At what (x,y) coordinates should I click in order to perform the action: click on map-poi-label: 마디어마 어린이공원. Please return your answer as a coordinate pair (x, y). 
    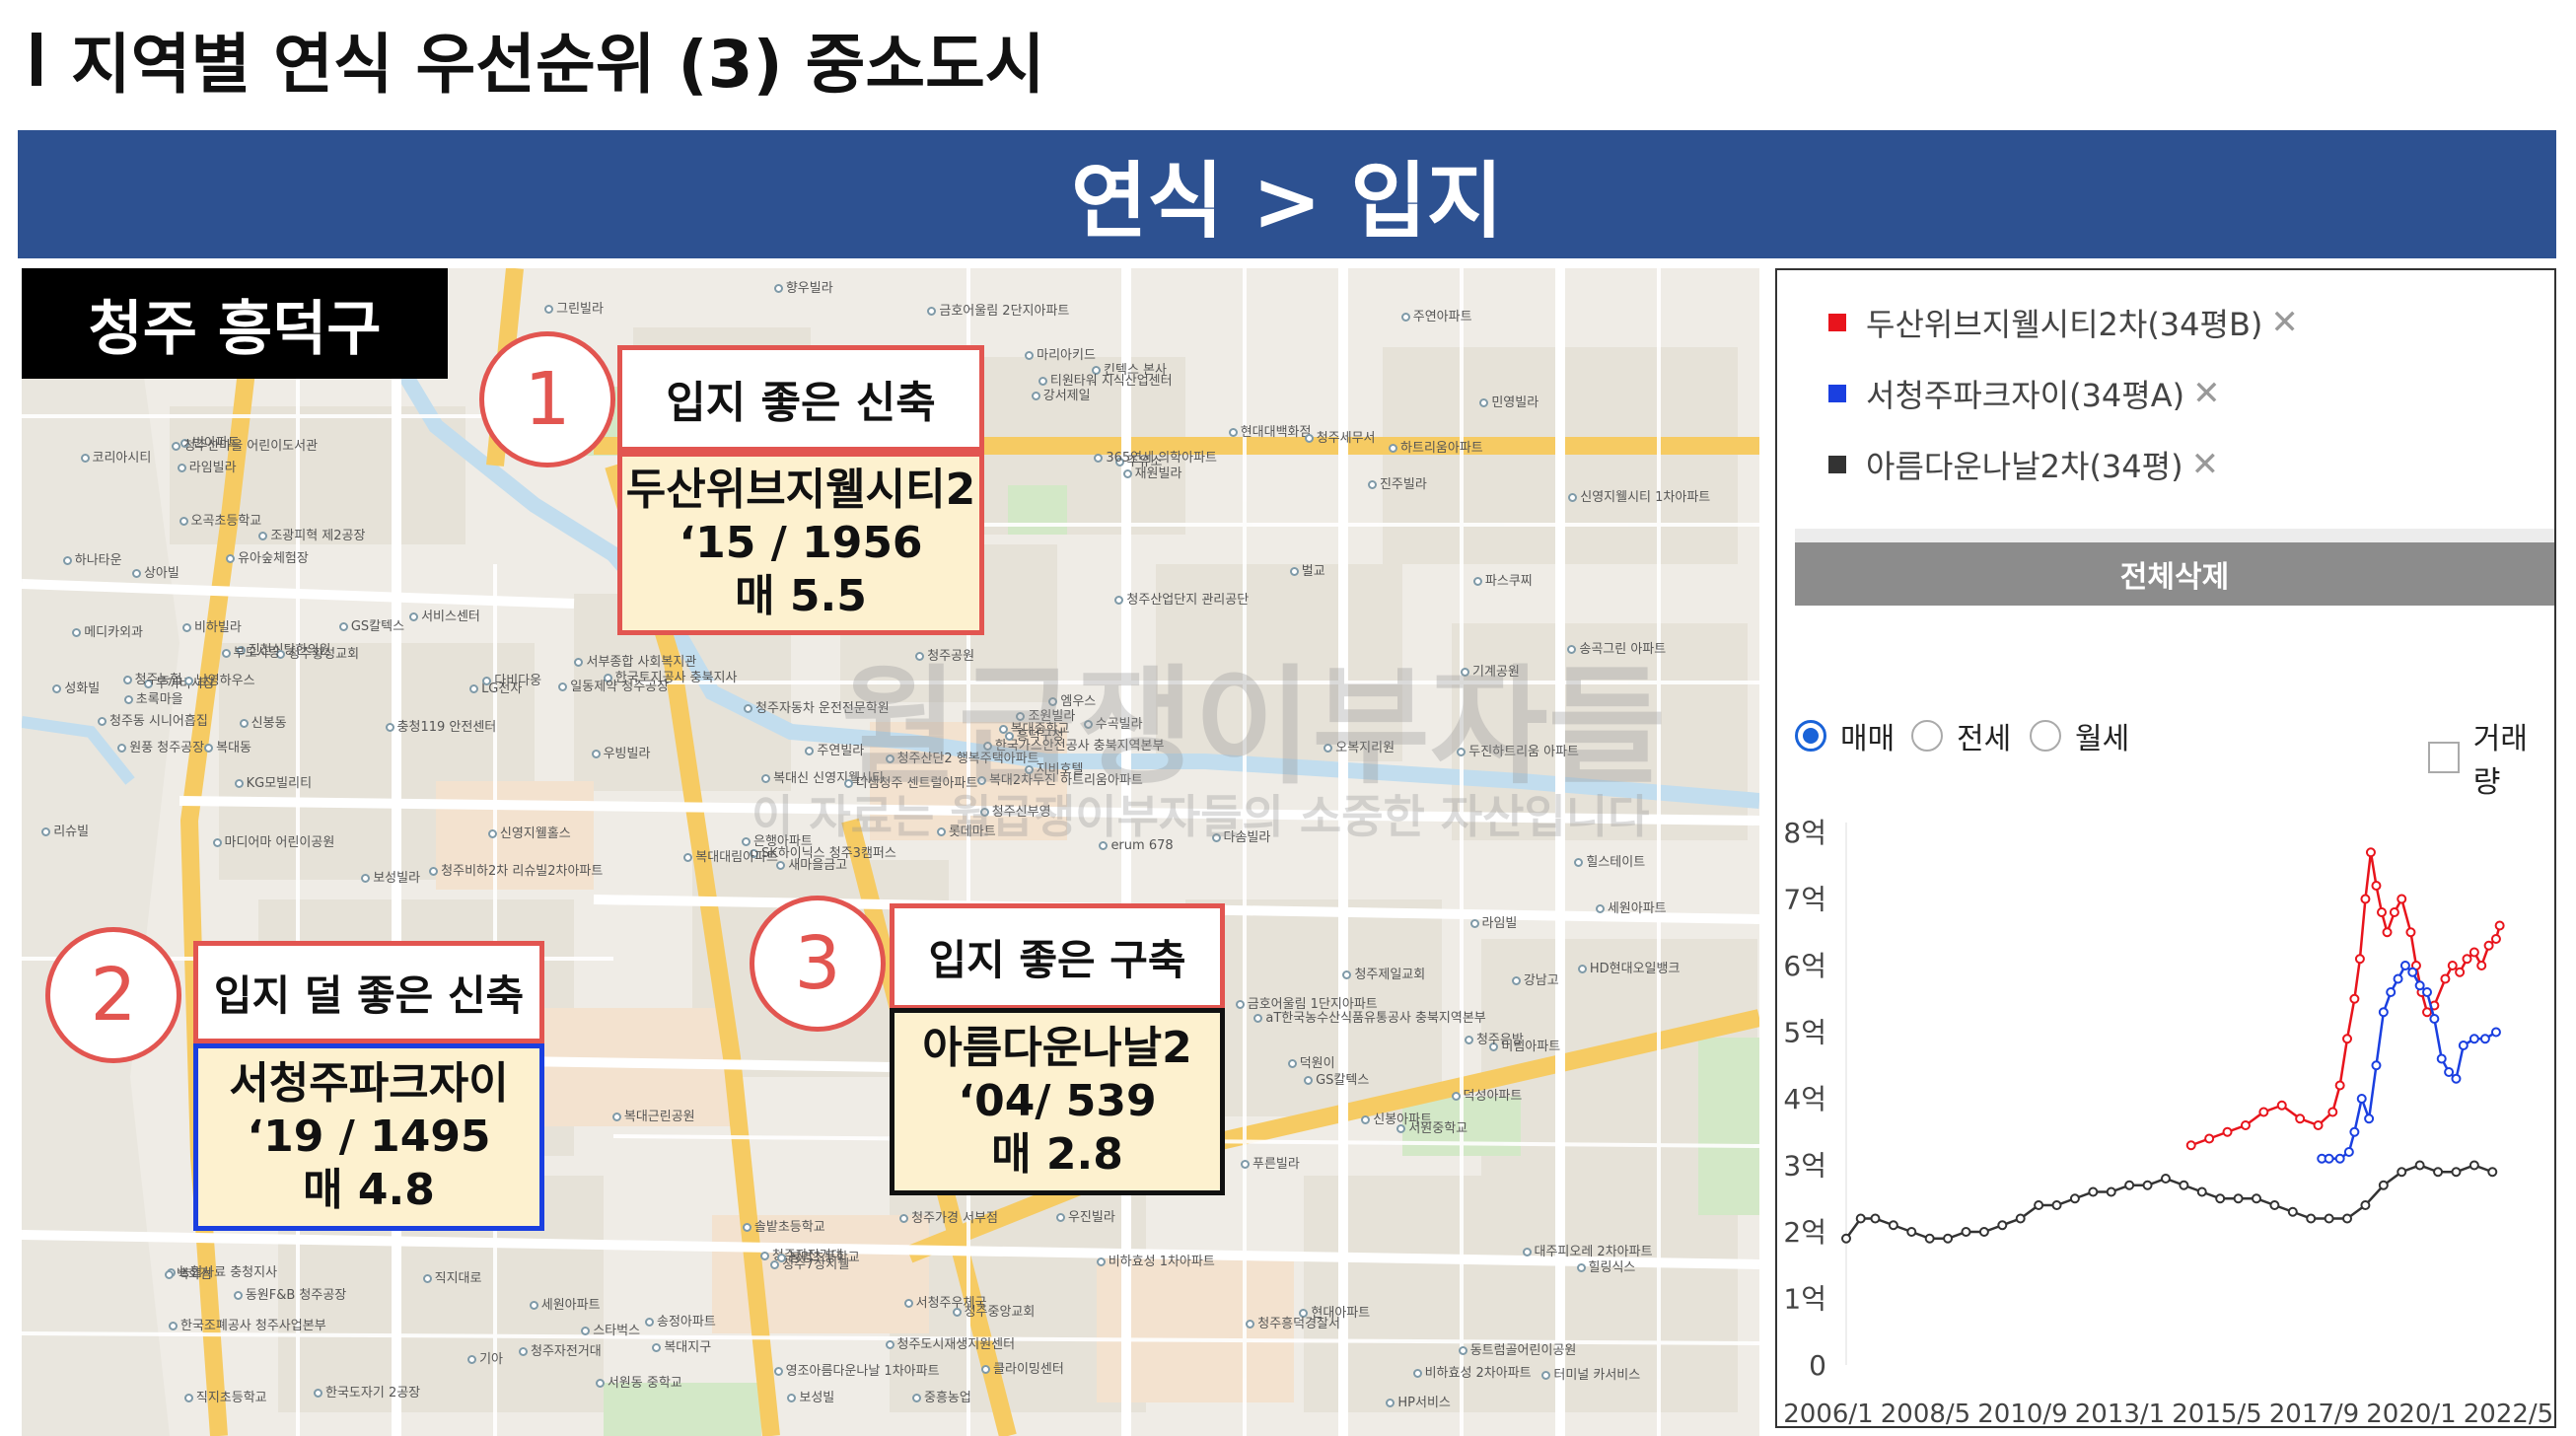
    Looking at the image, I should click on (273, 843).